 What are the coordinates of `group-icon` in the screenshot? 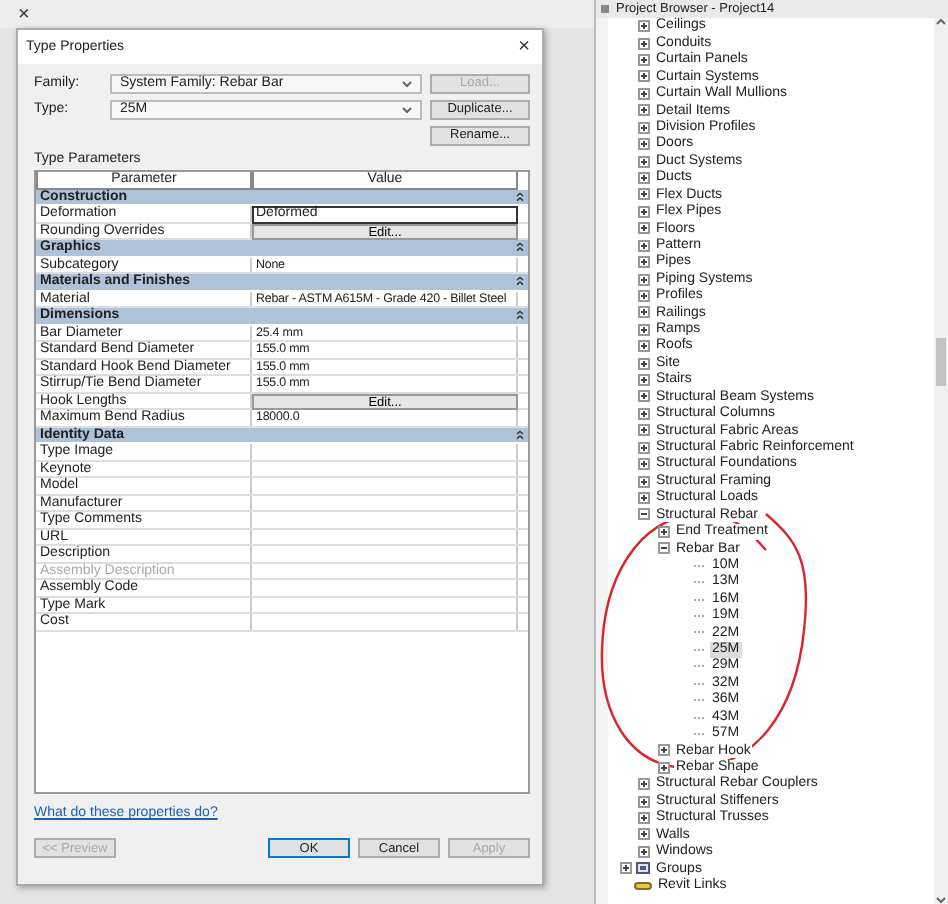 It's located at (643, 868).